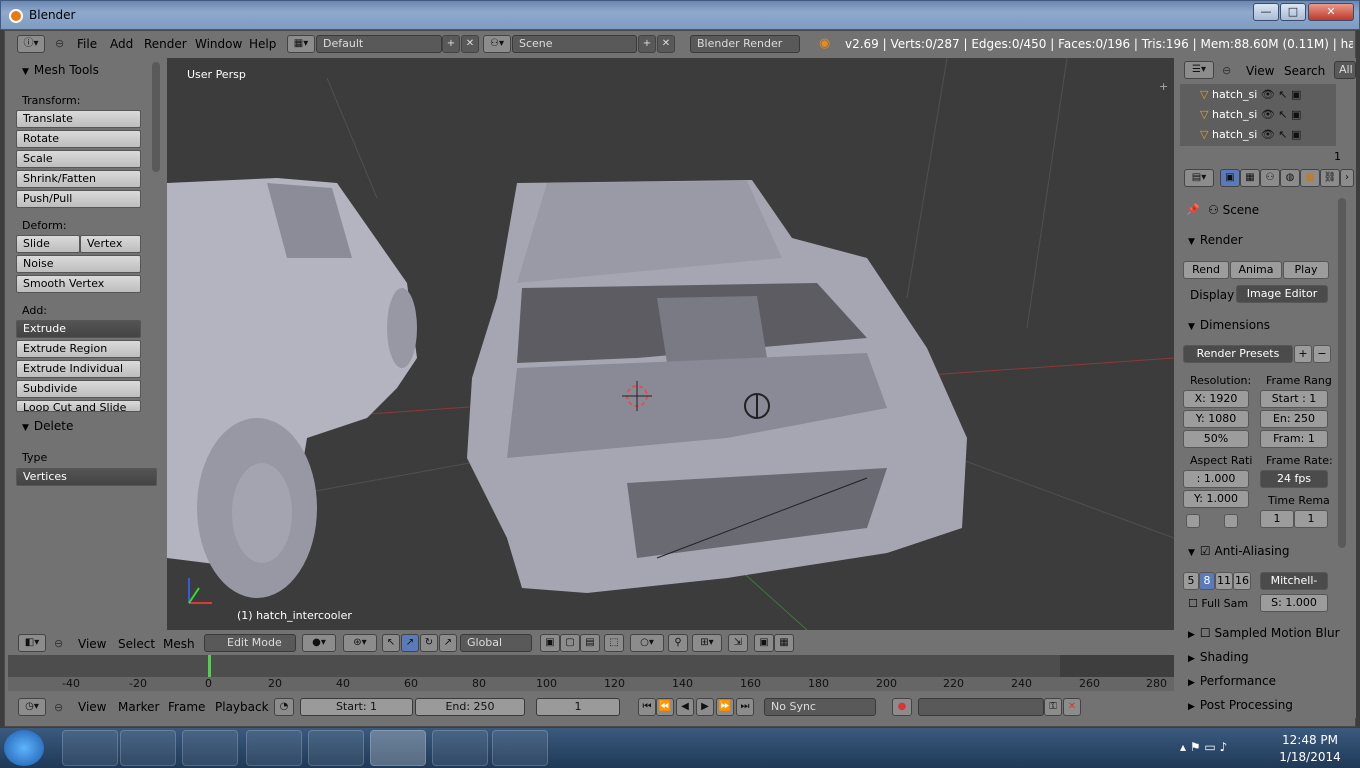 The image size is (1360, 768). What do you see at coordinates (78, 329) in the screenshot?
I see `extrude-select: Extrude` at bounding box center [78, 329].